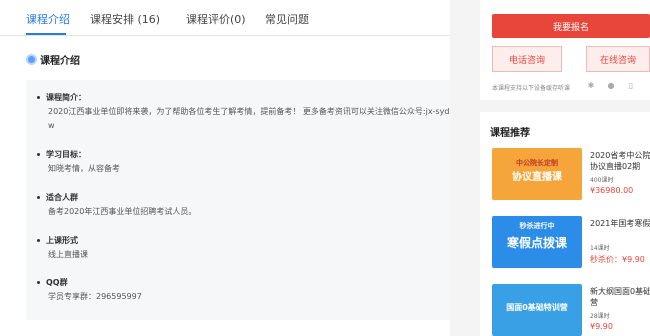 The height and width of the screenshot is (336, 650). Describe the element at coordinates (510, 133) in the screenshot. I see `recommend-title: 课程推荐` at that location.